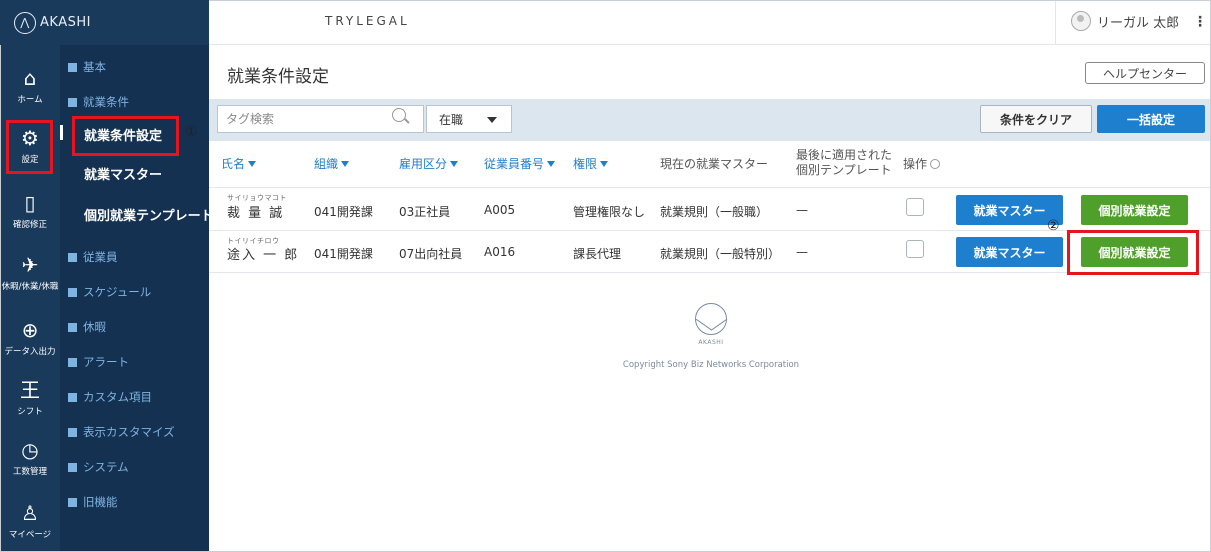 The height and width of the screenshot is (552, 1211). What do you see at coordinates (98, 102) in the screenshot?
I see `menu-section-work-conditions: 就業条件` at bounding box center [98, 102].